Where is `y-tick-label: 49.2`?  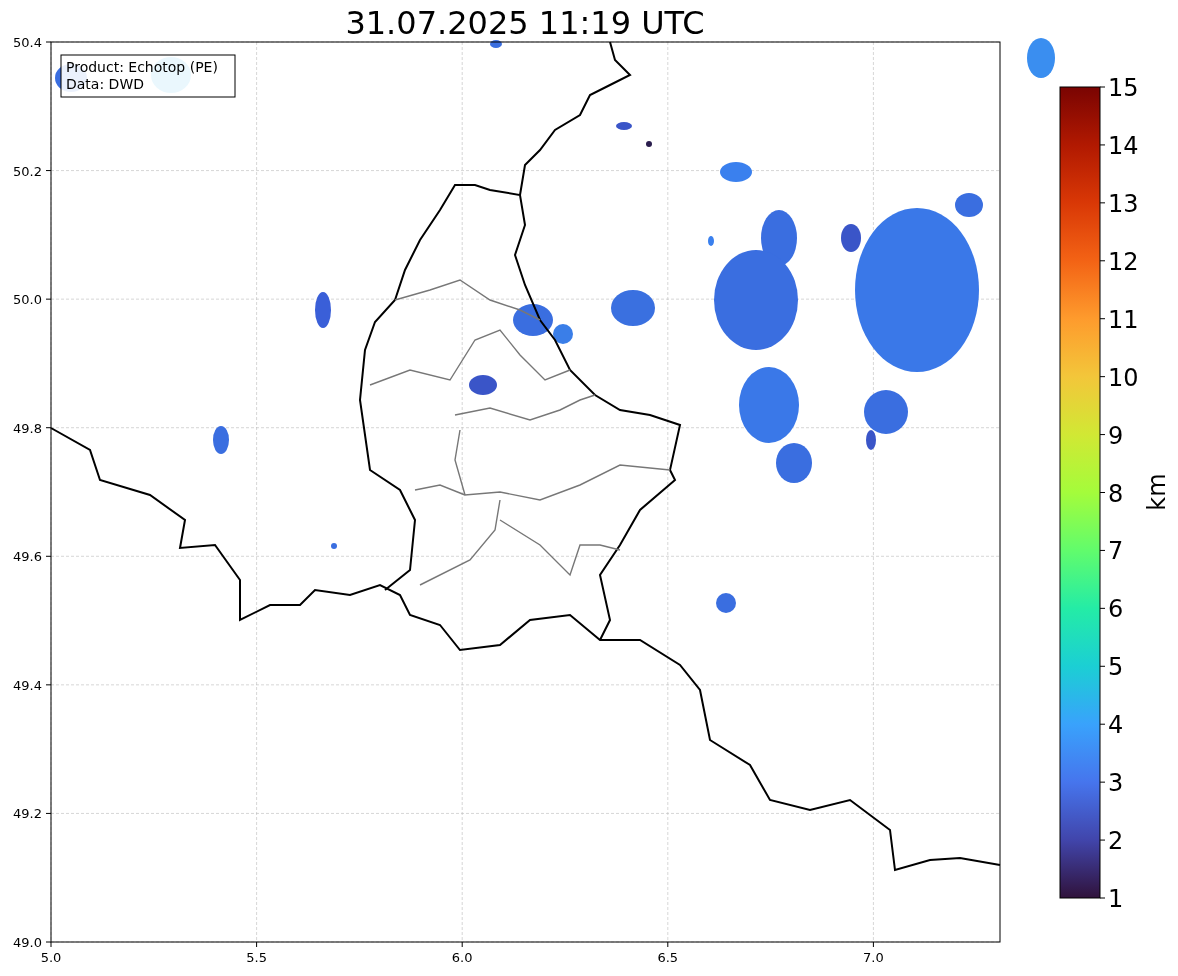 y-tick-label: 49.2 is located at coordinates (27, 814).